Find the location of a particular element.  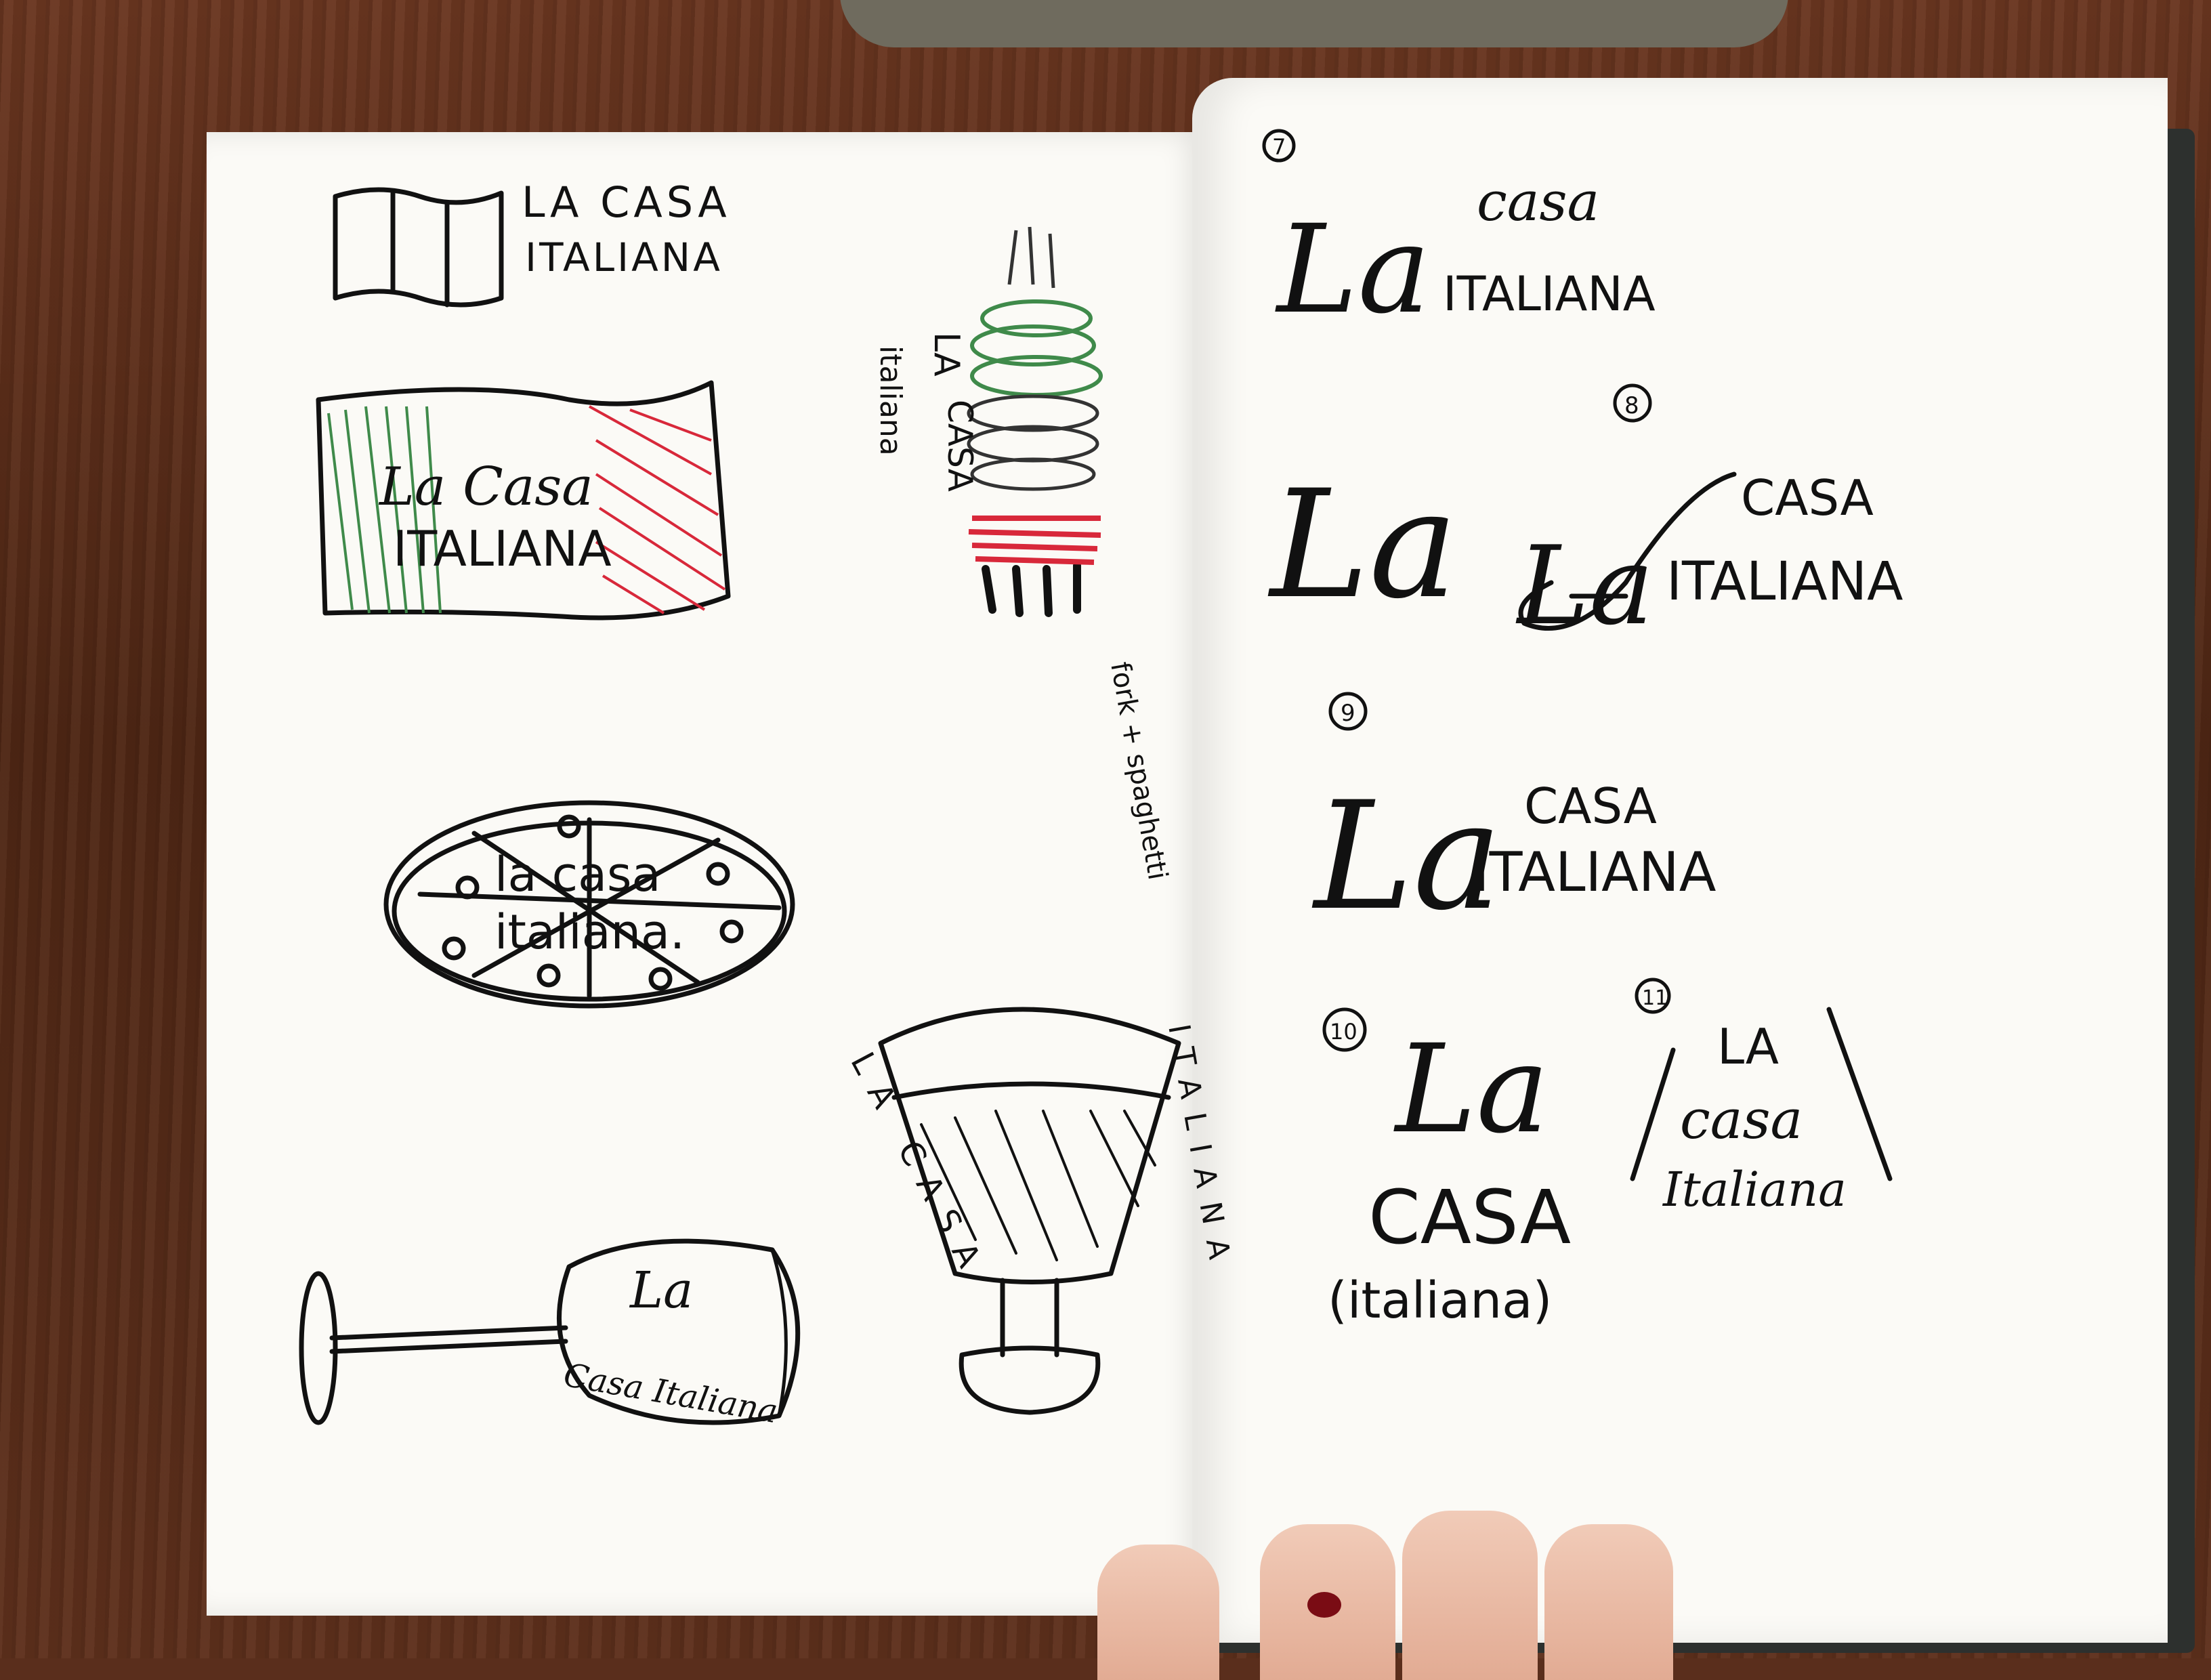

concept8-number: 8 is located at coordinates (1631, 405).